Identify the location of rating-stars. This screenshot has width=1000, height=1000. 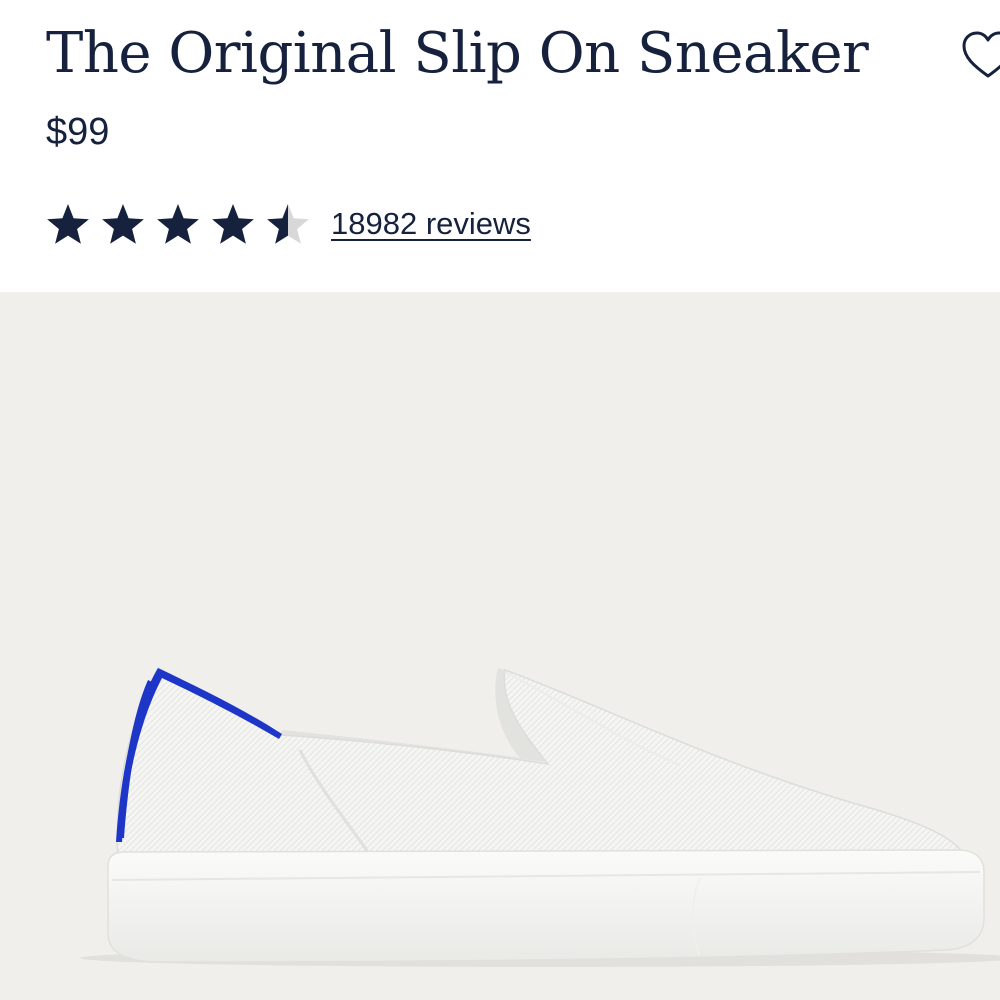
(183, 224).